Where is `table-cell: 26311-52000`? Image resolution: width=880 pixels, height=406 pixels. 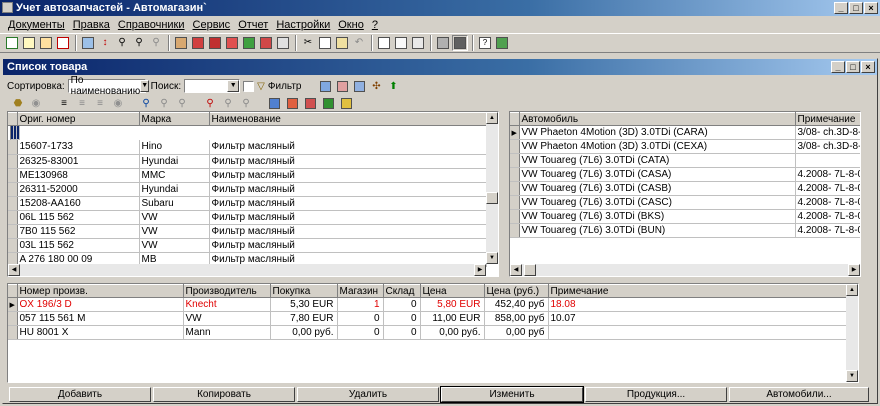
table-cell: 26311-52000 is located at coordinates (78, 189).